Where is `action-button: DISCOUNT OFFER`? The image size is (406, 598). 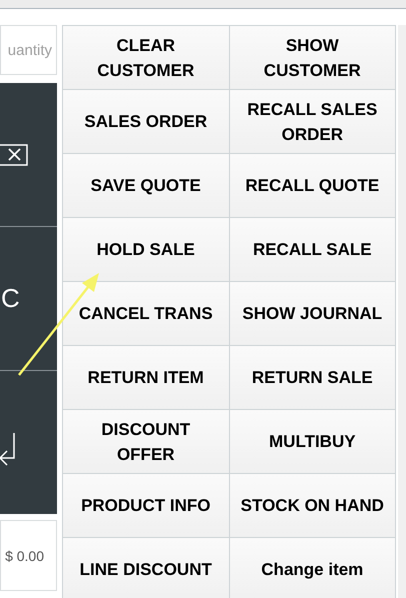
action-button: DISCOUNT OFFER is located at coordinates (146, 441).